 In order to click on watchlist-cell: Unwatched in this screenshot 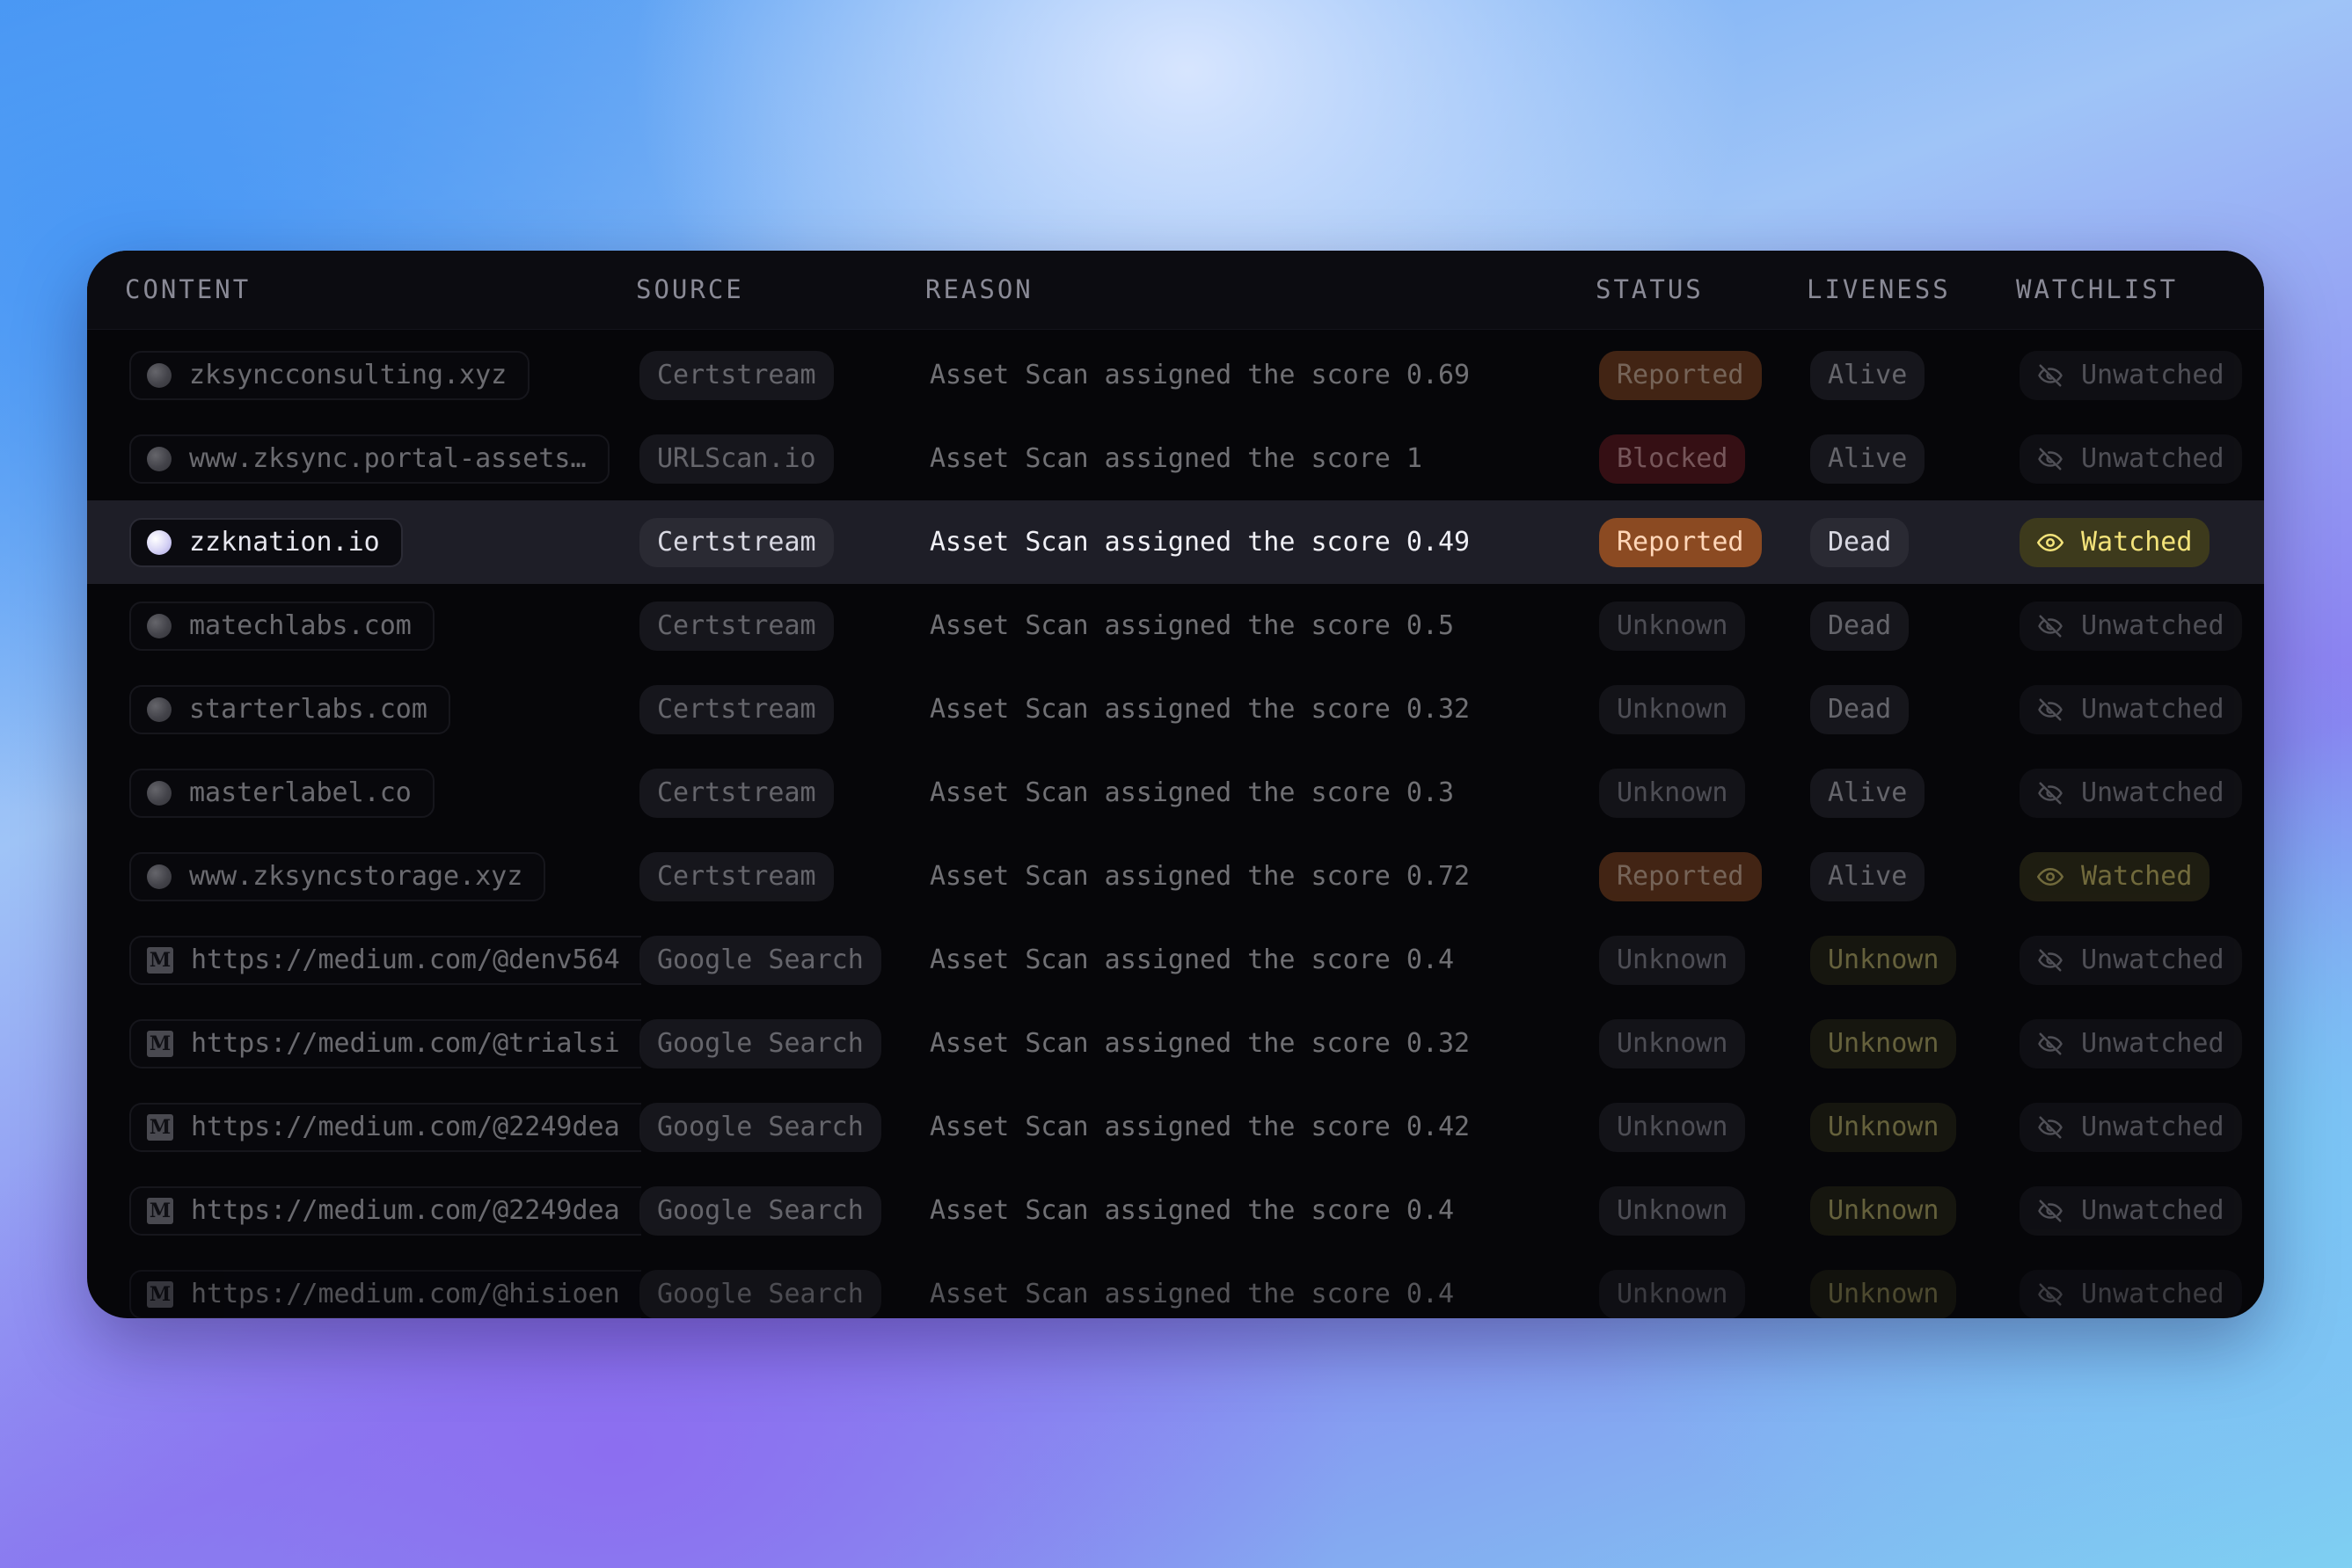, I will do `click(2131, 709)`.